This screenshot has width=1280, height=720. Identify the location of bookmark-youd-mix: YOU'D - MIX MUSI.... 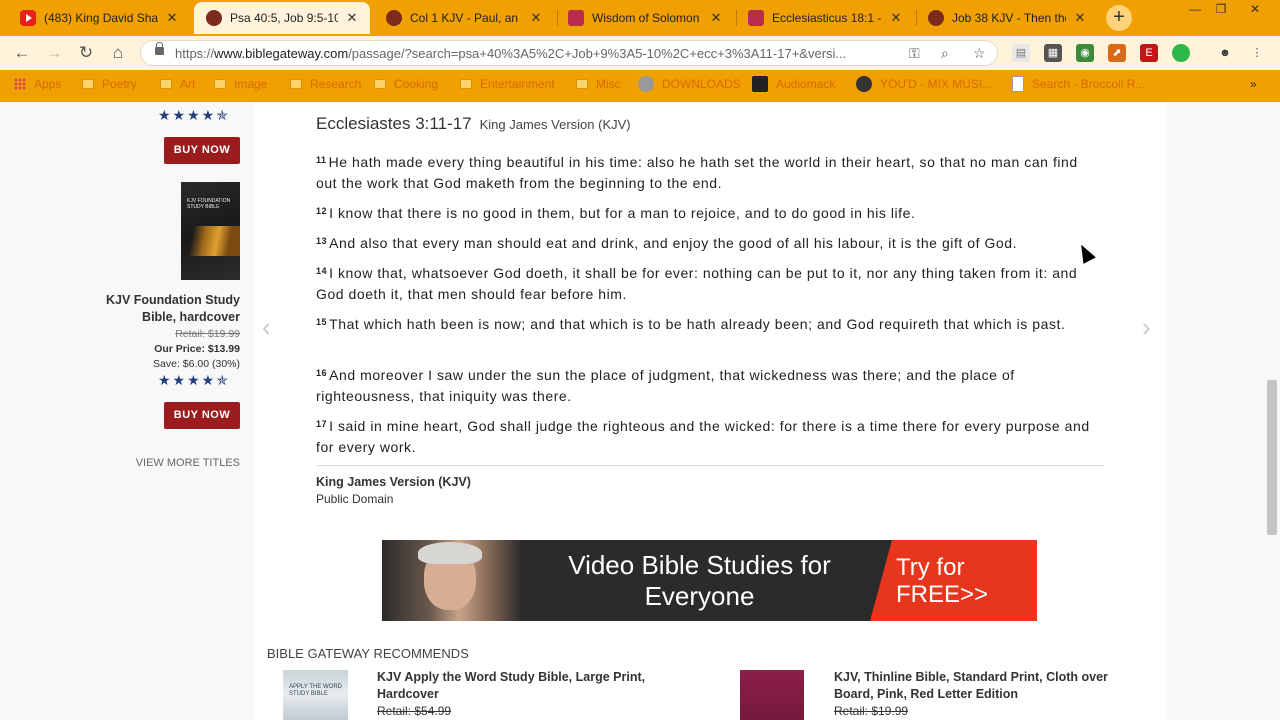
(924, 84).